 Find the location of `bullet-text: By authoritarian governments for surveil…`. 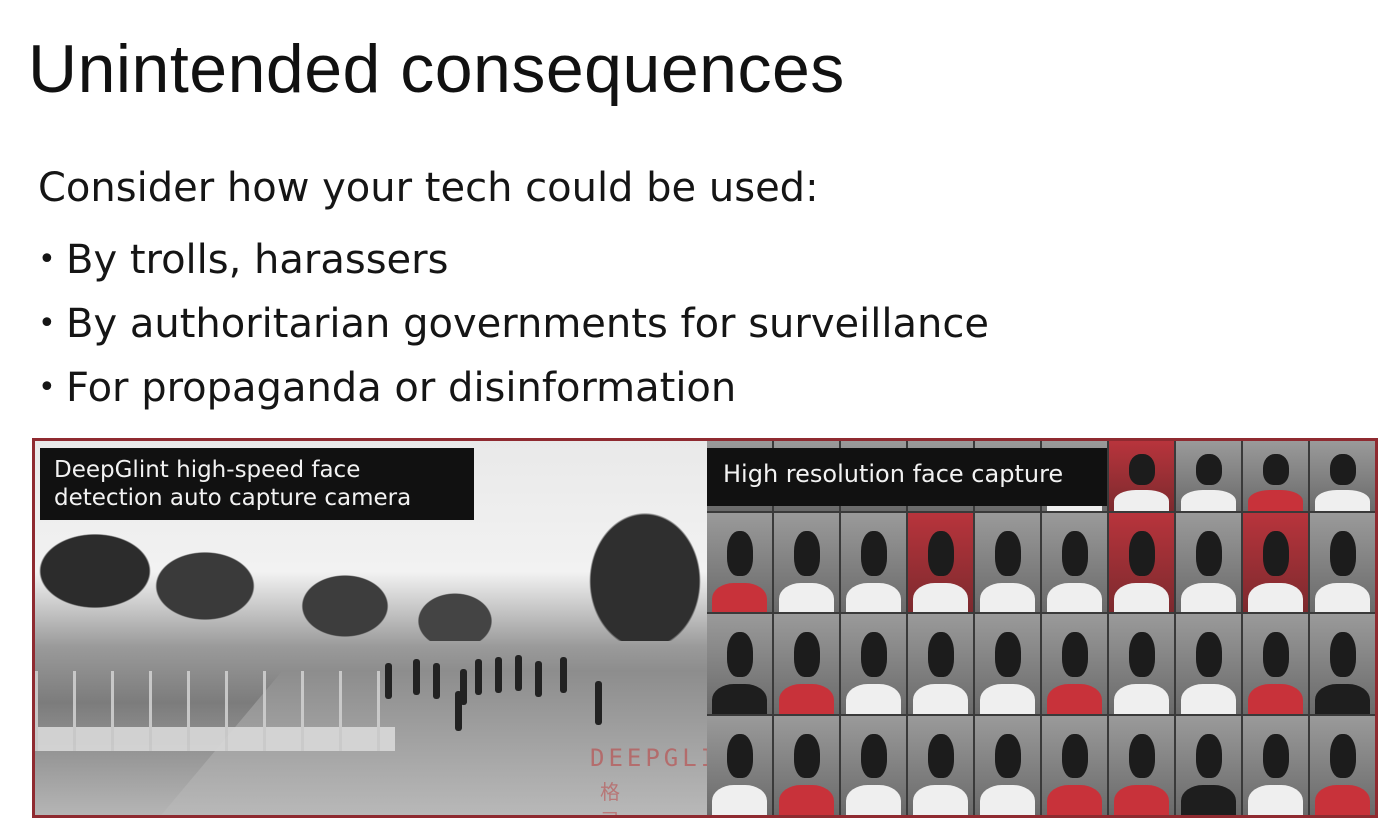

bullet-text: By authoritarian governments for surveil… is located at coordinates (527, 324).